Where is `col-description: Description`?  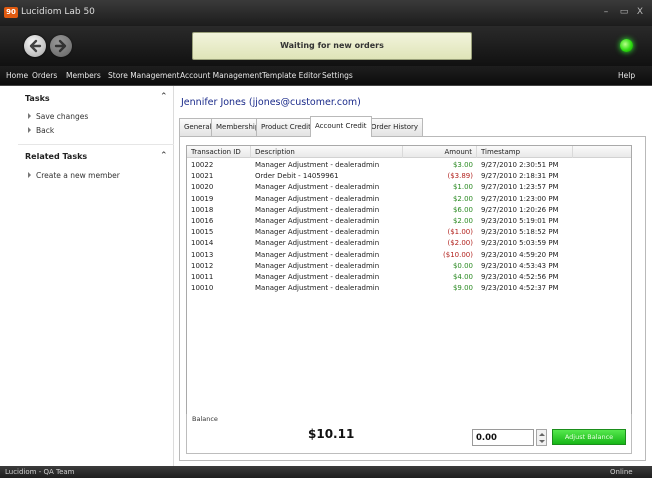
col-description: Description is located at coordinates (327, 152).